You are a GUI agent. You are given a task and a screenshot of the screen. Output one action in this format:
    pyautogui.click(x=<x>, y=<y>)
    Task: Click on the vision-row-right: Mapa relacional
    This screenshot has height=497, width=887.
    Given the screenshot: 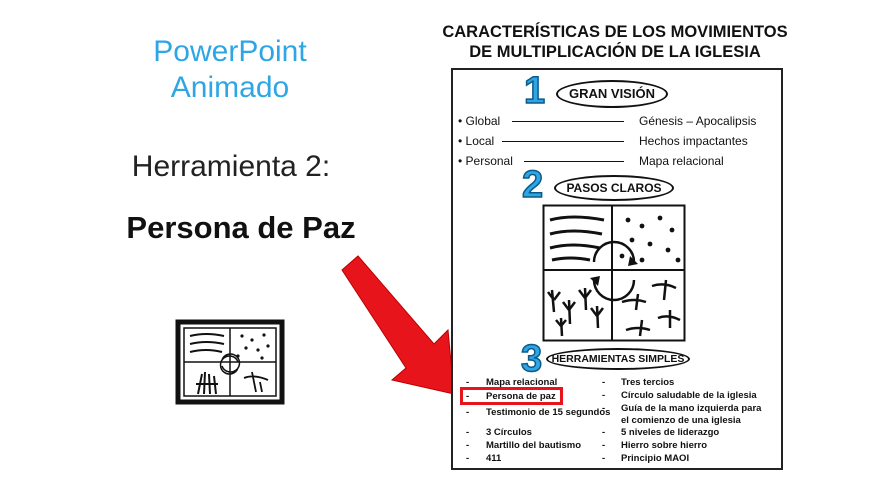 What is the action you would take?
    pyautogui.click(x=681, y=161)
    